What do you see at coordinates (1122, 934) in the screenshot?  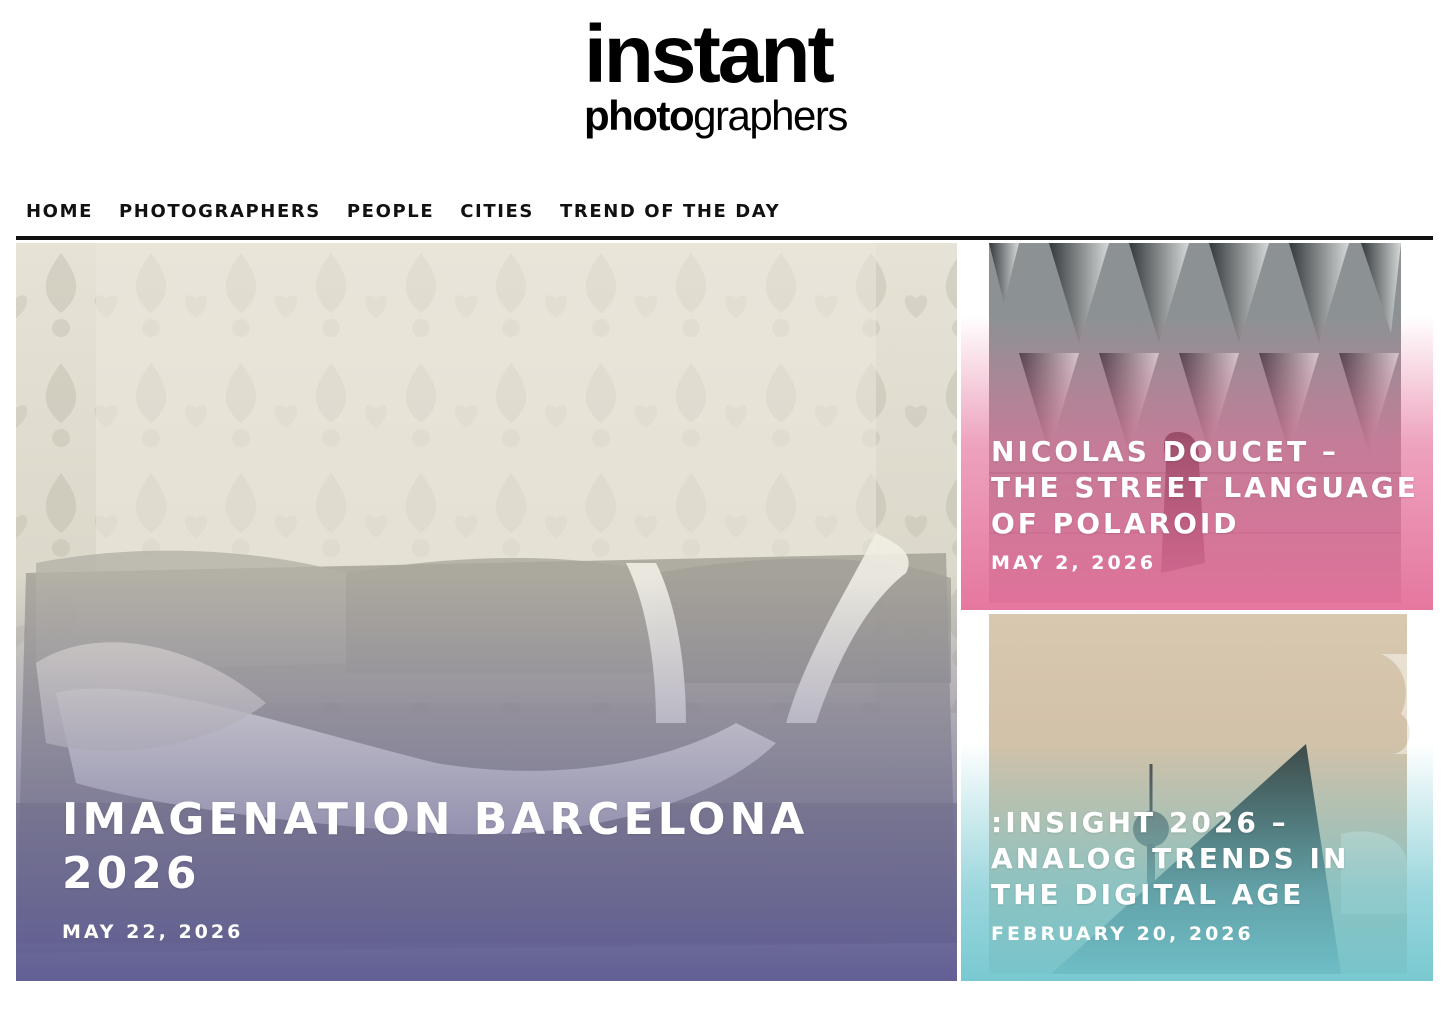 I see `side-post-date-2: FEBRUARY 20, 2026` at bounding box center [1122, 934].